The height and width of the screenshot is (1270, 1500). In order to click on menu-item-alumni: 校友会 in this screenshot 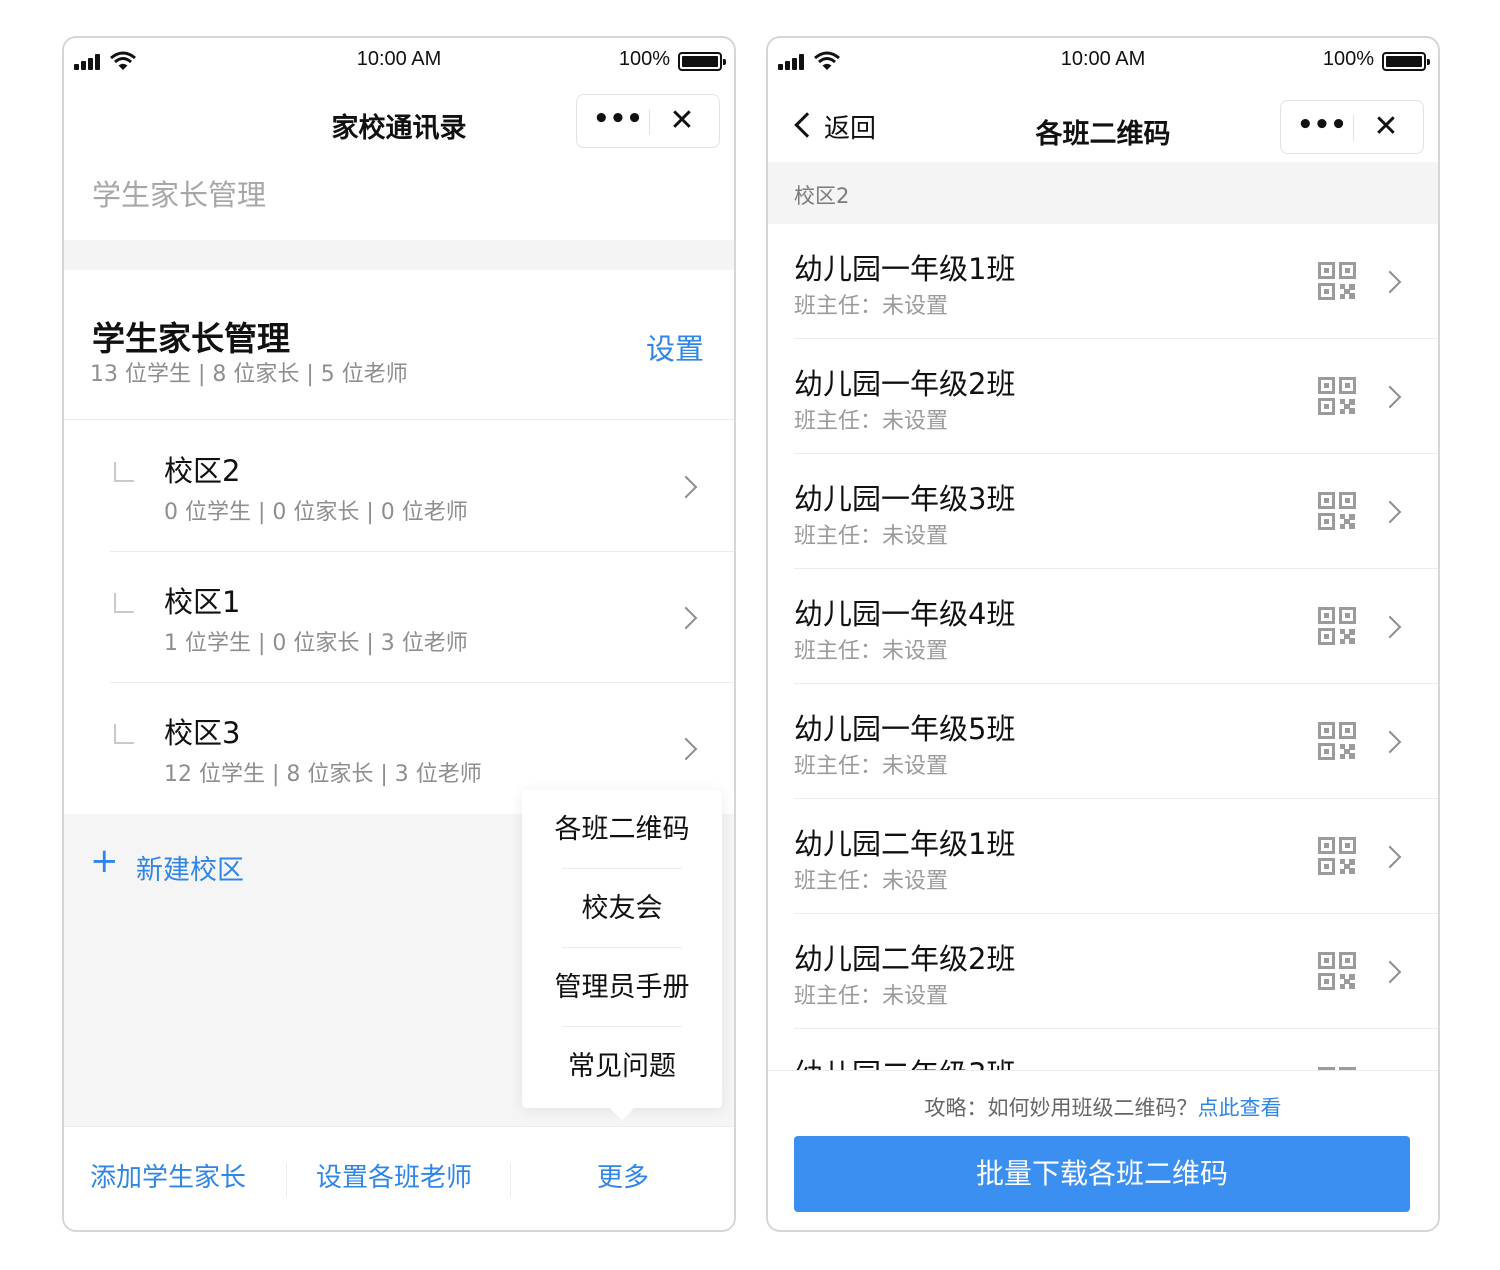, I will do `click(622, 908)`.